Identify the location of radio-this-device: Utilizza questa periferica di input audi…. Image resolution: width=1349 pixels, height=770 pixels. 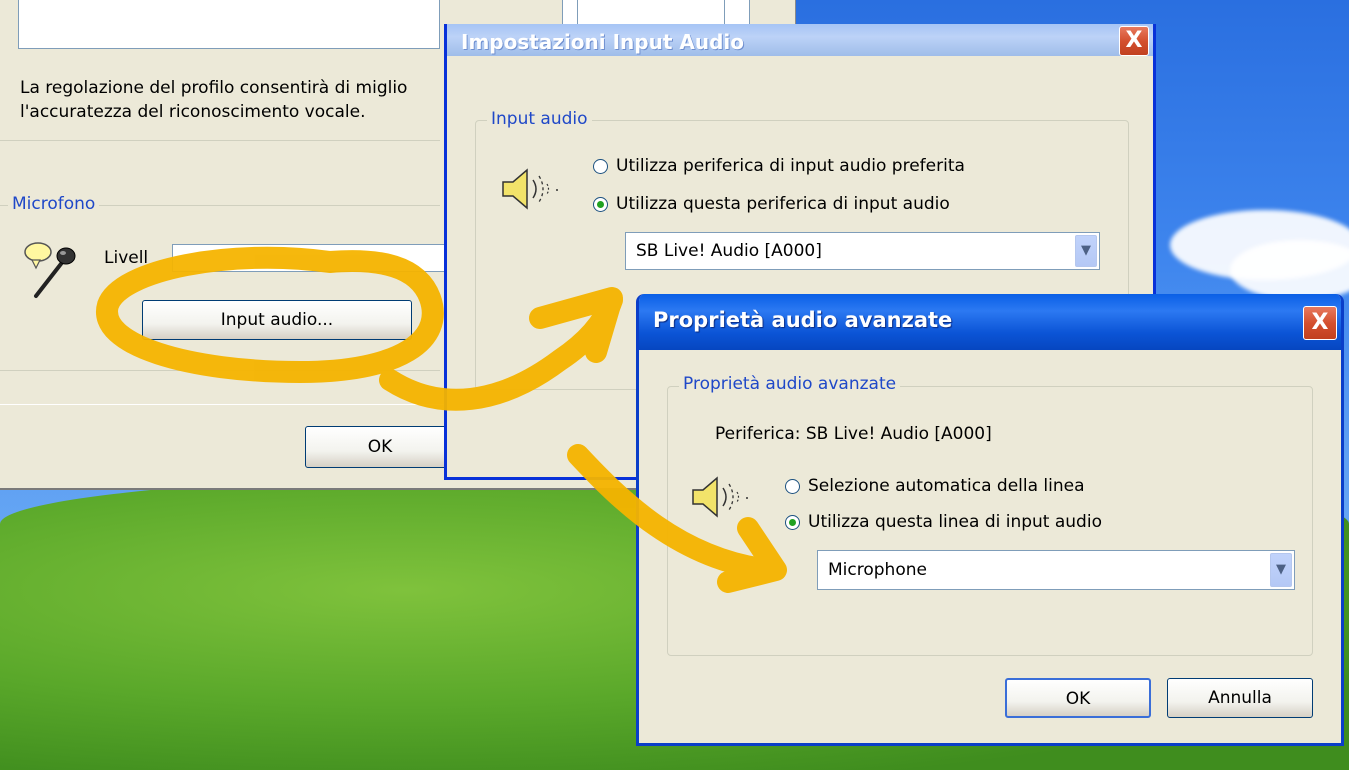
(771, 204).